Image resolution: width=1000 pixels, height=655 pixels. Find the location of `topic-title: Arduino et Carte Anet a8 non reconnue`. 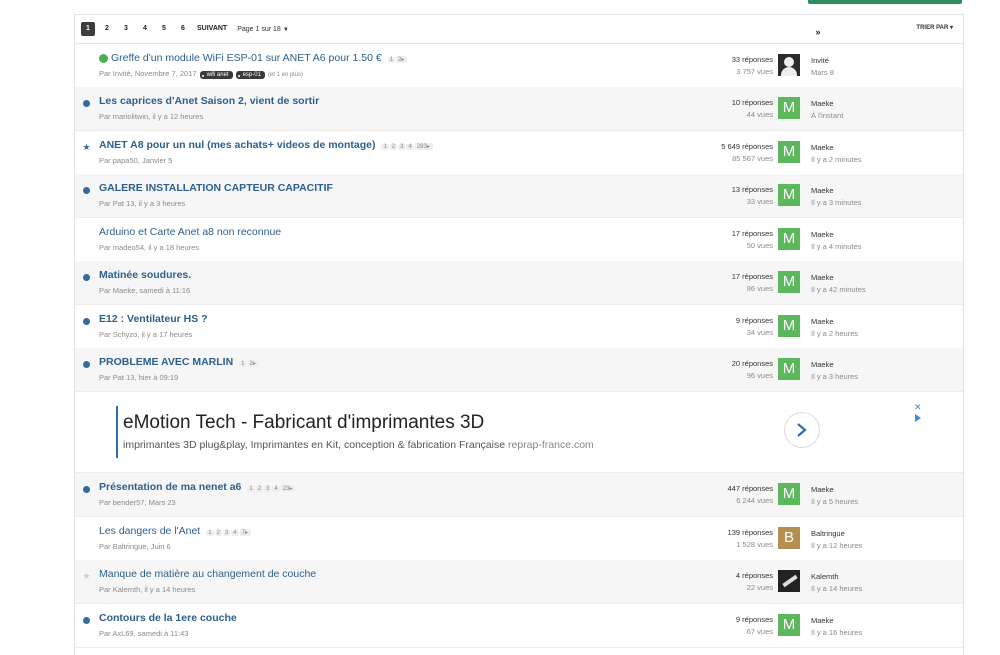

topic-title: Arduino et Carte Anet a8 non reconnue is located at coordinates (190, 232).